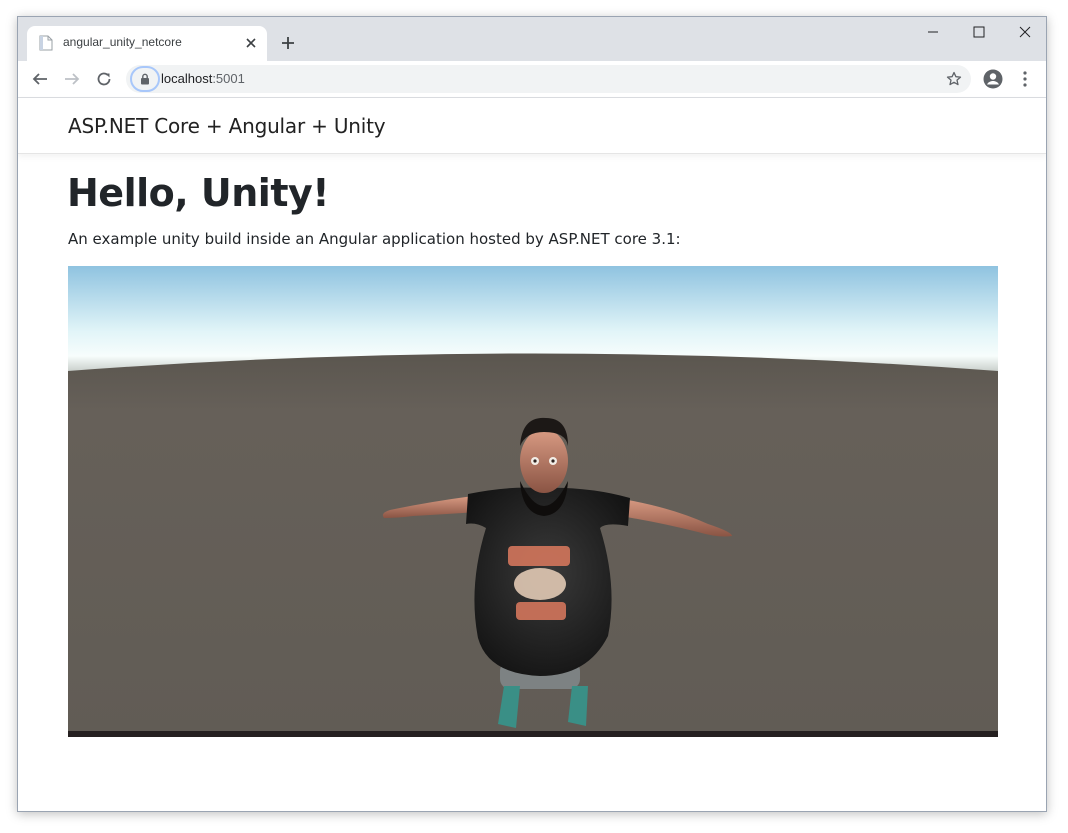 The width and height of the screenshot is (1068, 833). What do you see at coordinates (145, 79) in the screenshot?
I see `lock-icon` at bounding box center [145, 79].